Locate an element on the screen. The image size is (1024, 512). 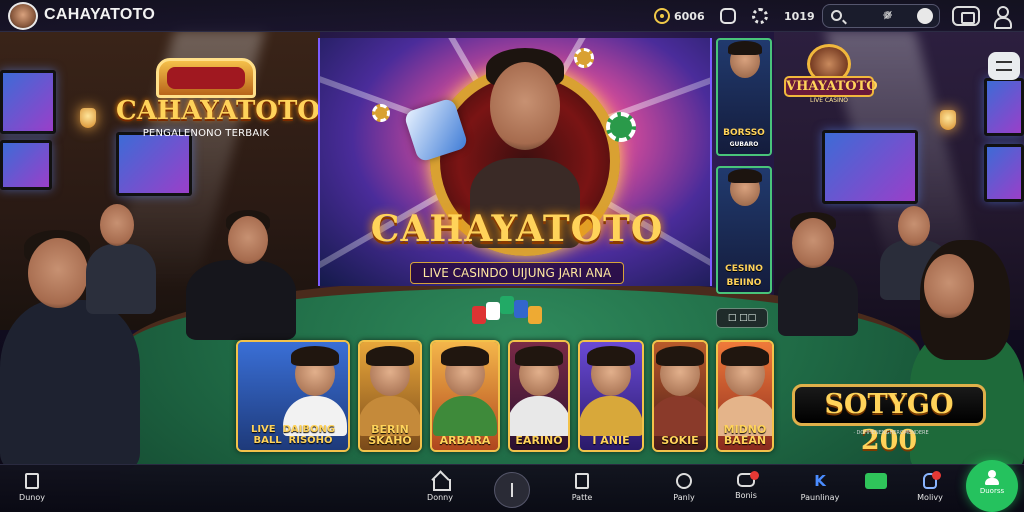
nav-label: Donny is located at coordinates (440, 497).